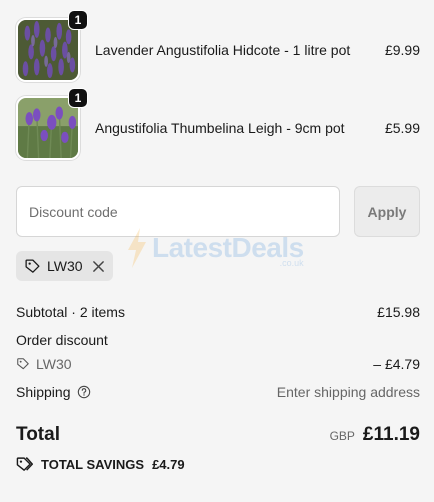 The width and height of the screenshot is (434, 502). What do you see at coordinates (402, 50) in the screenshot?
I see `product-price: £9.99` at bounding box center [402, 50].